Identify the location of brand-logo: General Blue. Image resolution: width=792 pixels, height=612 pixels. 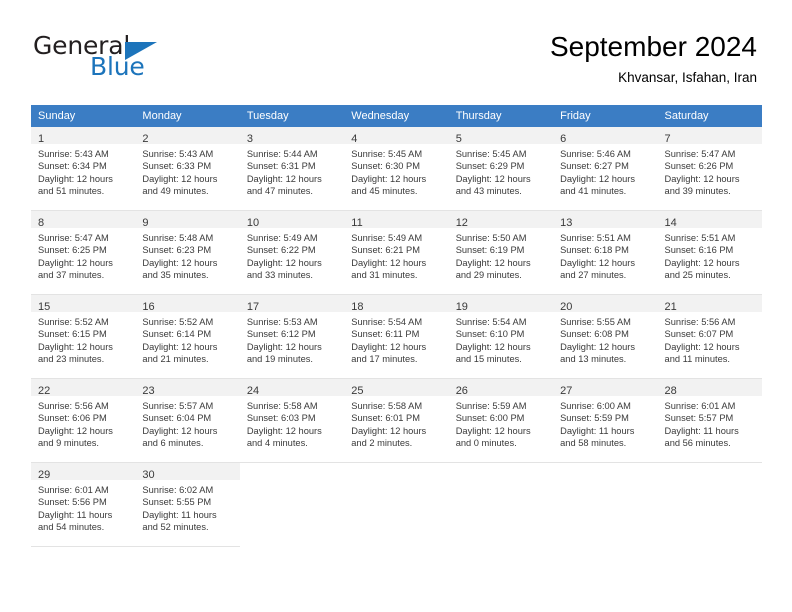
(148, 59).